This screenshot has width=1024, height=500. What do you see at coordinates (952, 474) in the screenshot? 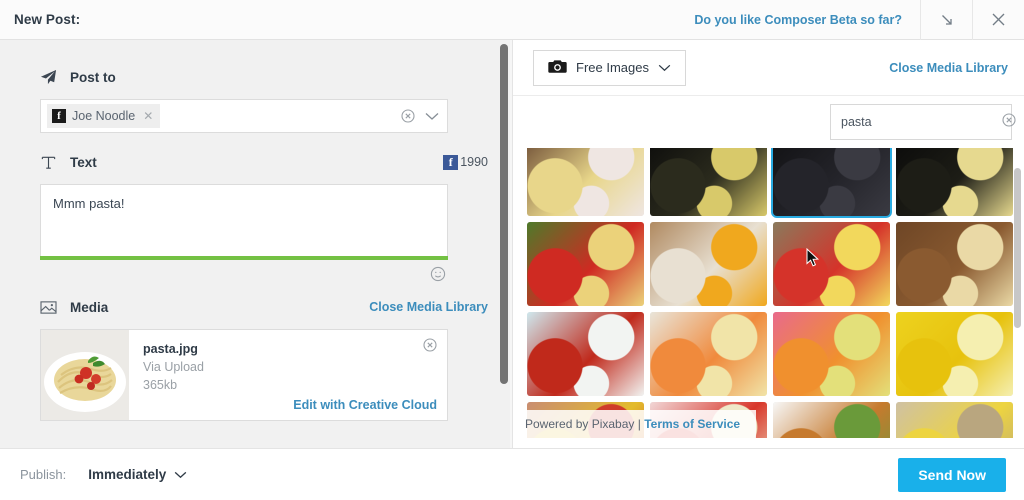
I see `send-now-button: Send Now` at bounding box center [952, 474].